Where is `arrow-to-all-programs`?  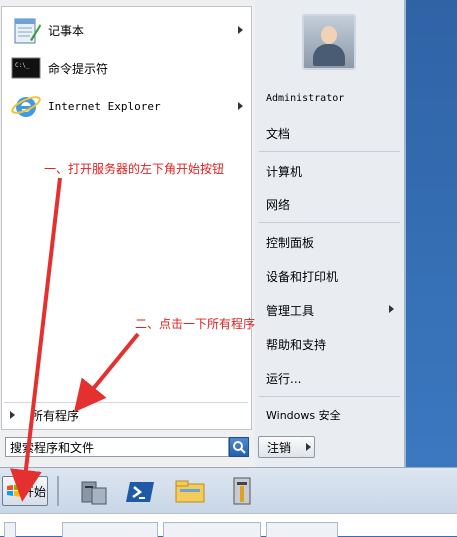
arrow-to-all-programs is located at coordinates (106, 372).